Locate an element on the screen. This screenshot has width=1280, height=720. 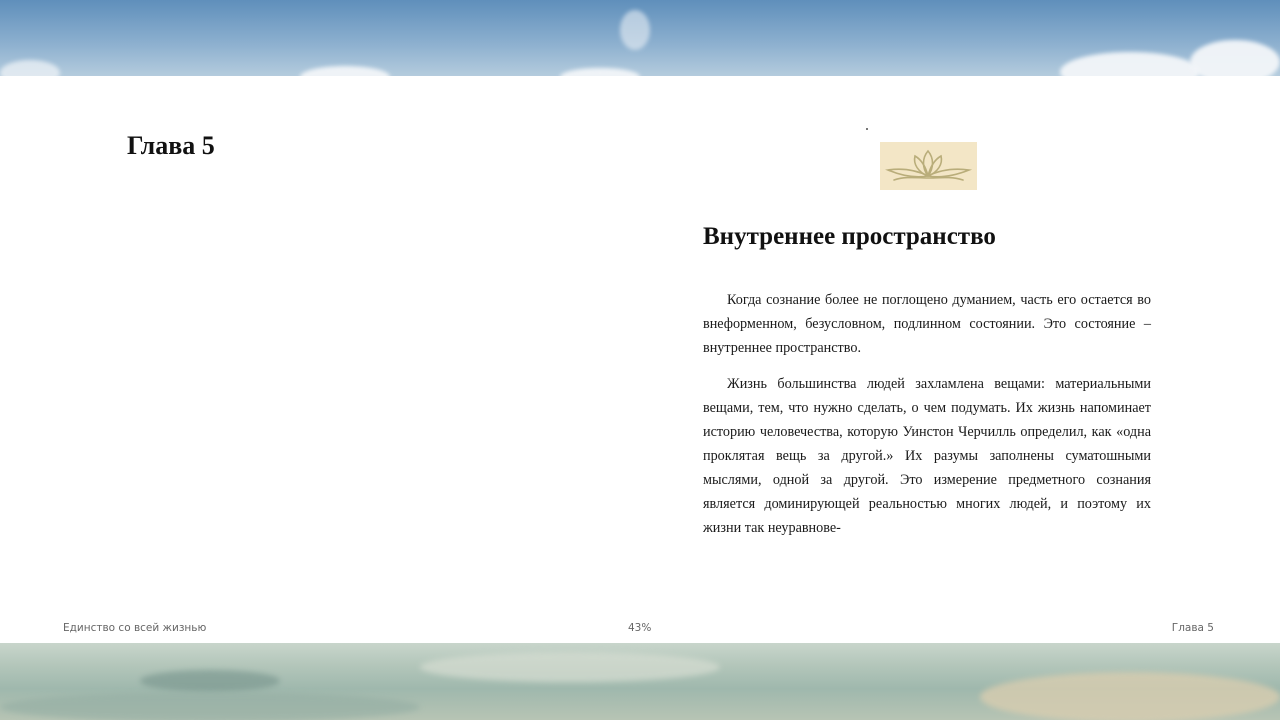
section-title: Внутреннее пространство is located at coordinates (849, 236).